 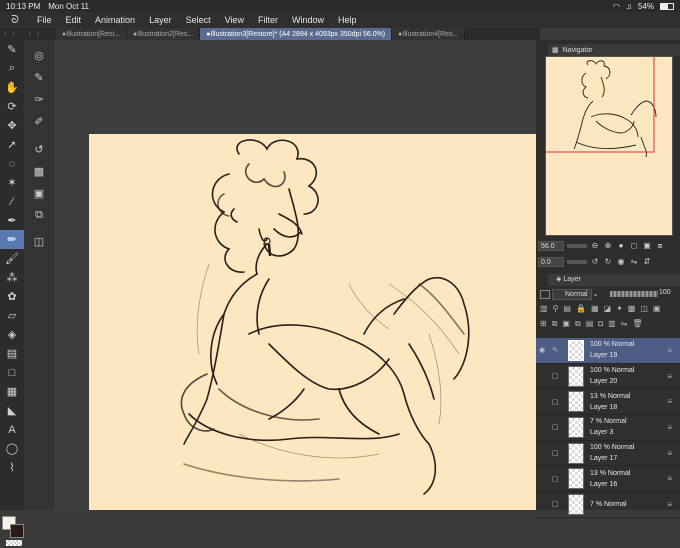 What do you see at coordinates (12, 49) in the screenshot?
I see `pen-tool-header-icon: ✎` at bounding box center [12, 49].